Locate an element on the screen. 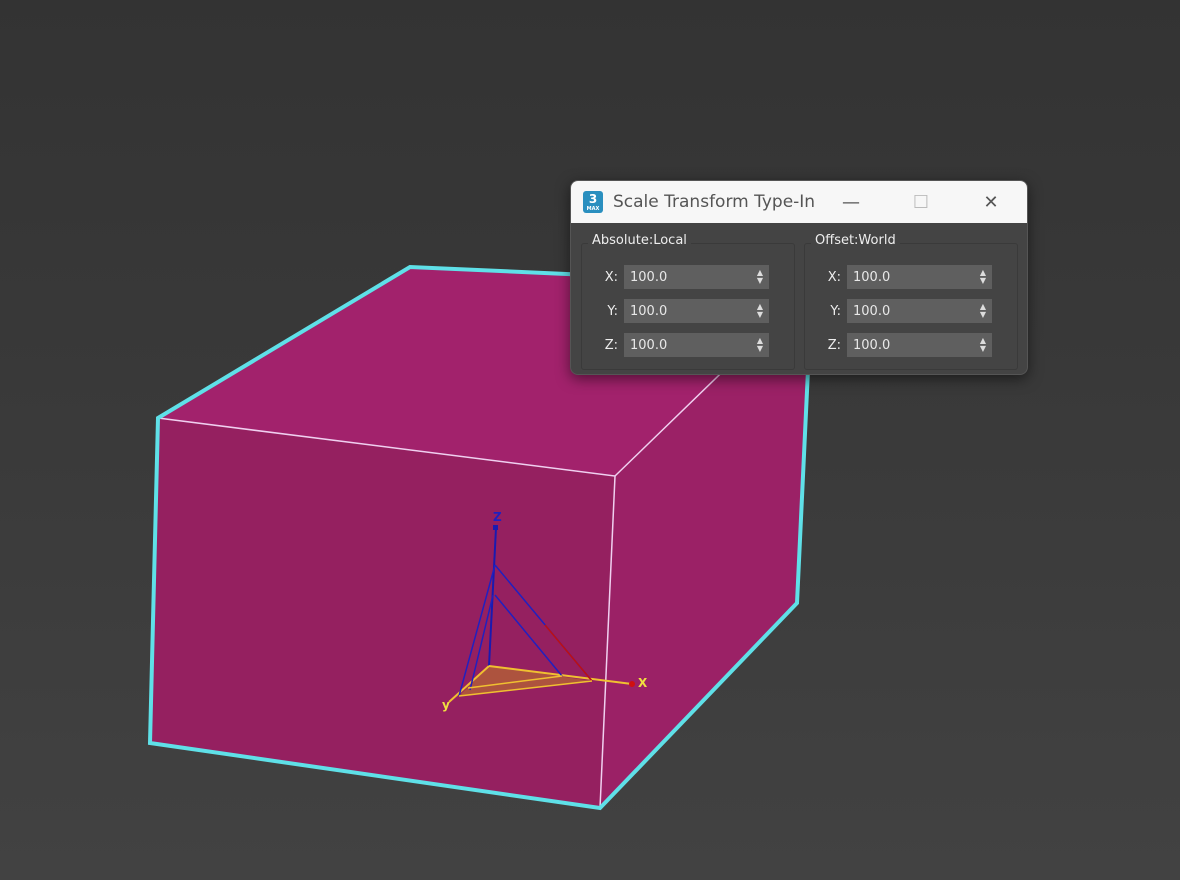 The width and height of the screenshot is (1180, 880). offset-x-spinner: 100.0 ▲ ▼ is located at coordinates (919, 277).